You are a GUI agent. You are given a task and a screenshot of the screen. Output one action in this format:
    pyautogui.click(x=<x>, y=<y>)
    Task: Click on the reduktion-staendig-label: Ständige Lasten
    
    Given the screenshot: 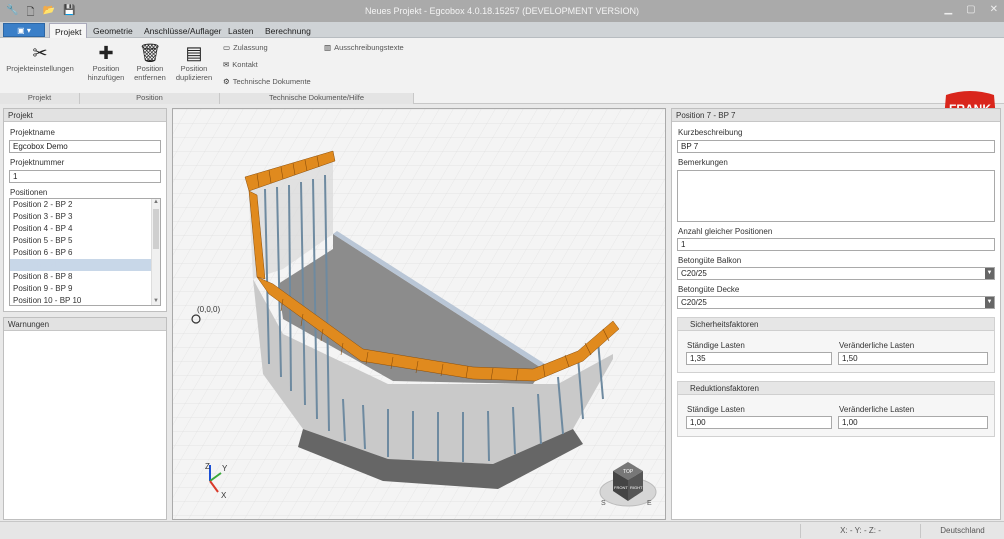 What is the action you would take?
    pyautogui.click(x=716, y=409)
    